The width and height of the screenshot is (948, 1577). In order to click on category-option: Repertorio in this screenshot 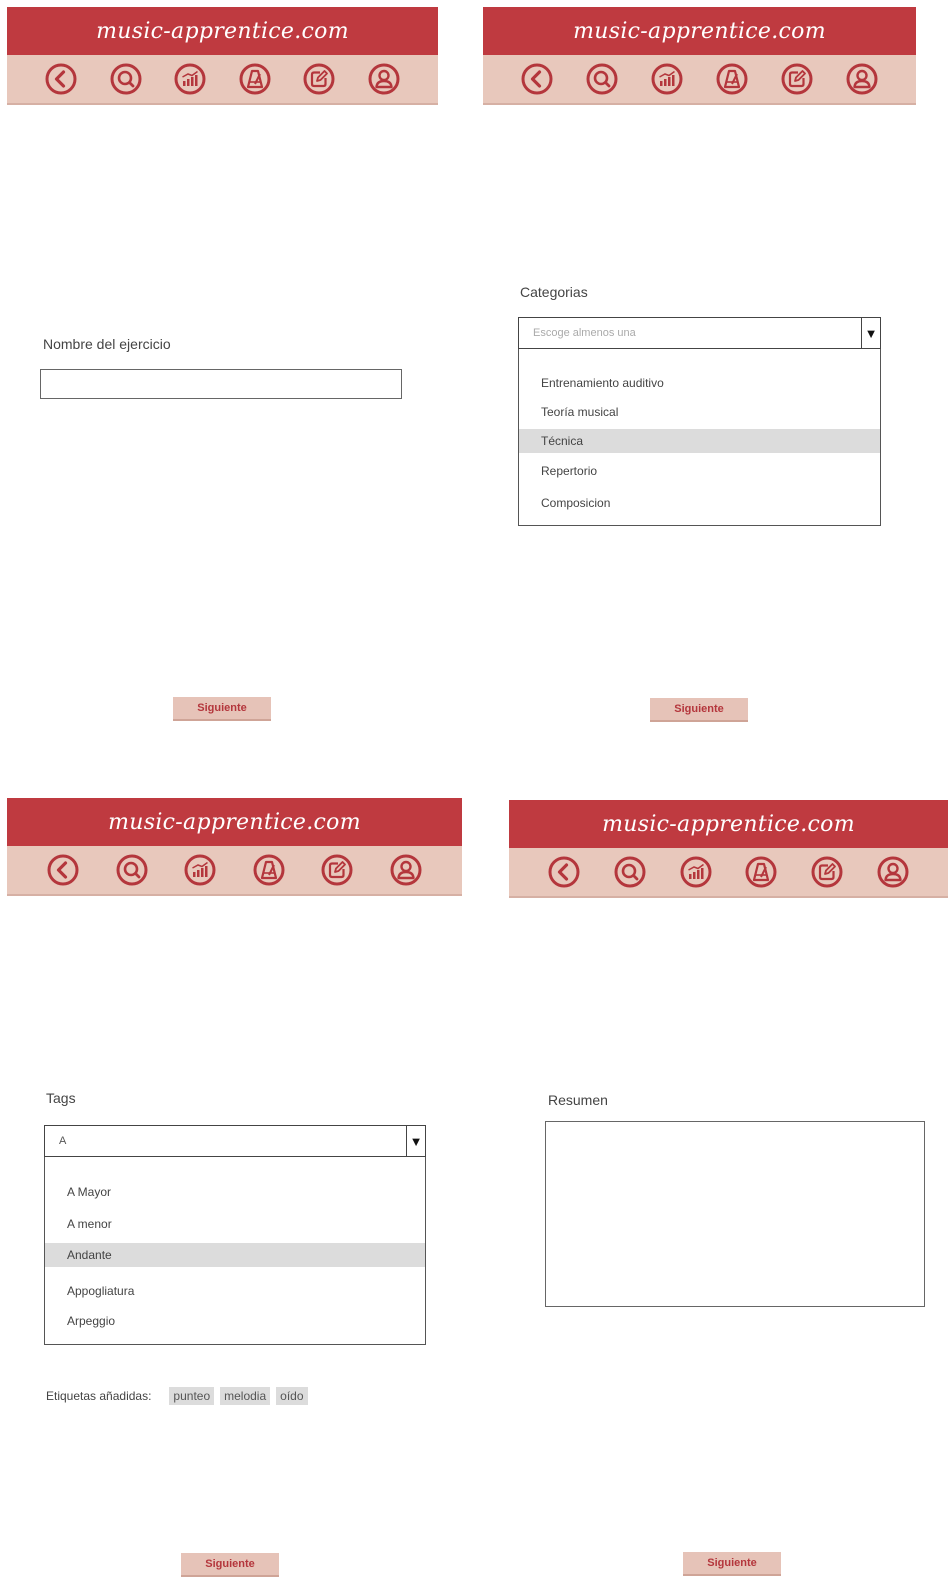, I will do `click(699, 471)`.